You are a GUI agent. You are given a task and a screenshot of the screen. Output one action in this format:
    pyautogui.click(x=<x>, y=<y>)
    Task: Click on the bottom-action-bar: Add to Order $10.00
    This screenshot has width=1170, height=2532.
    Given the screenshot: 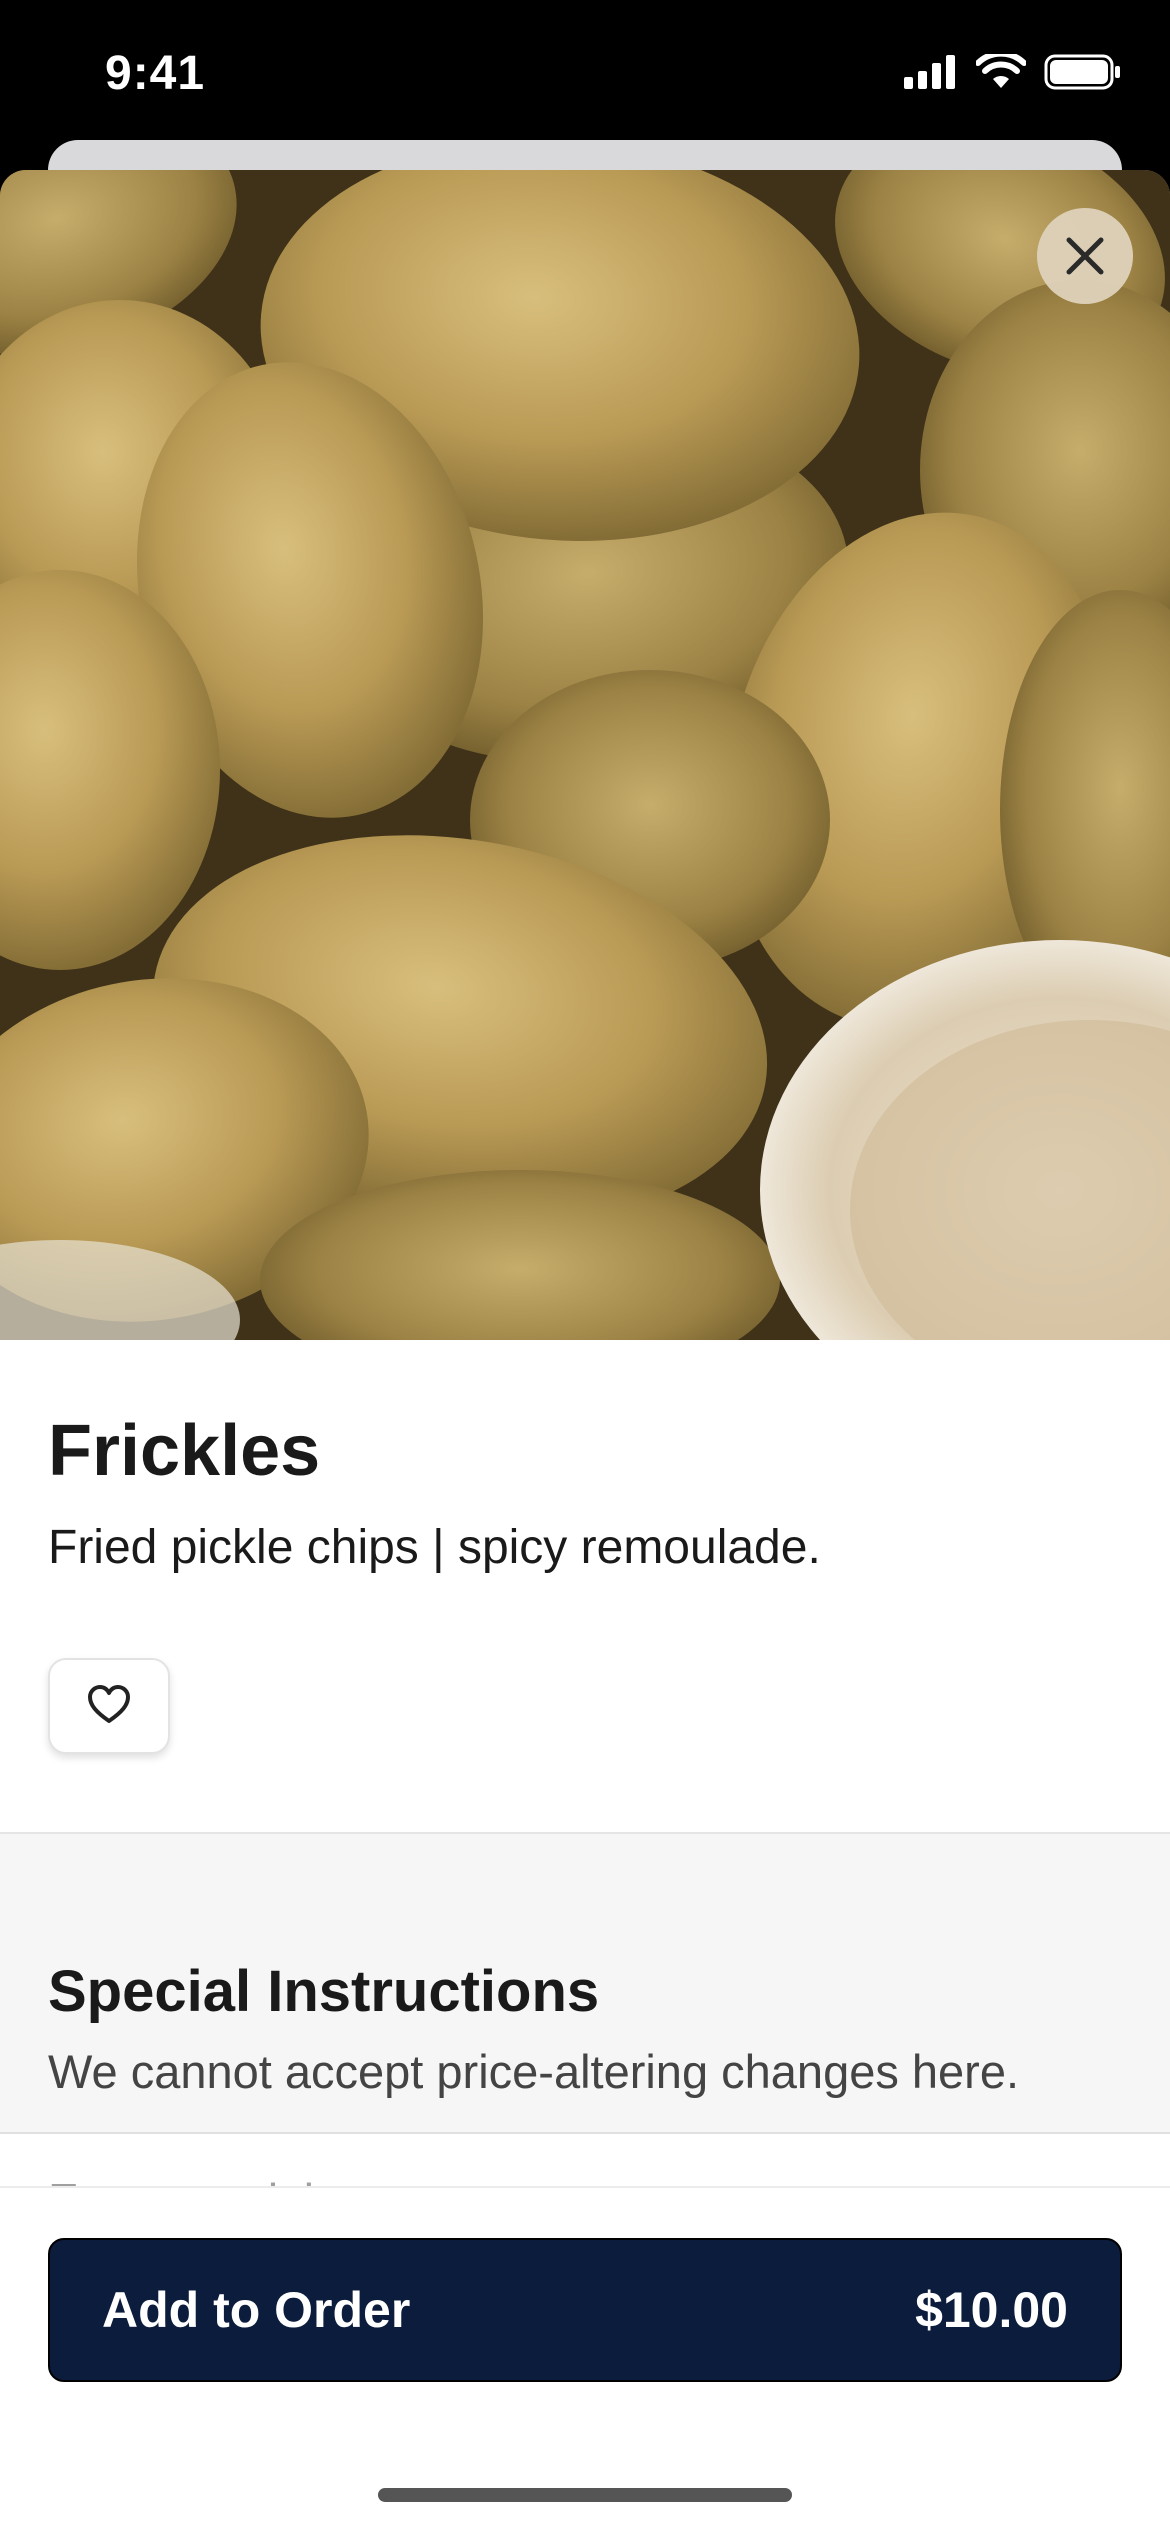 What is the action you would take?
    pyautogui.click(x=585, y=2359)
    